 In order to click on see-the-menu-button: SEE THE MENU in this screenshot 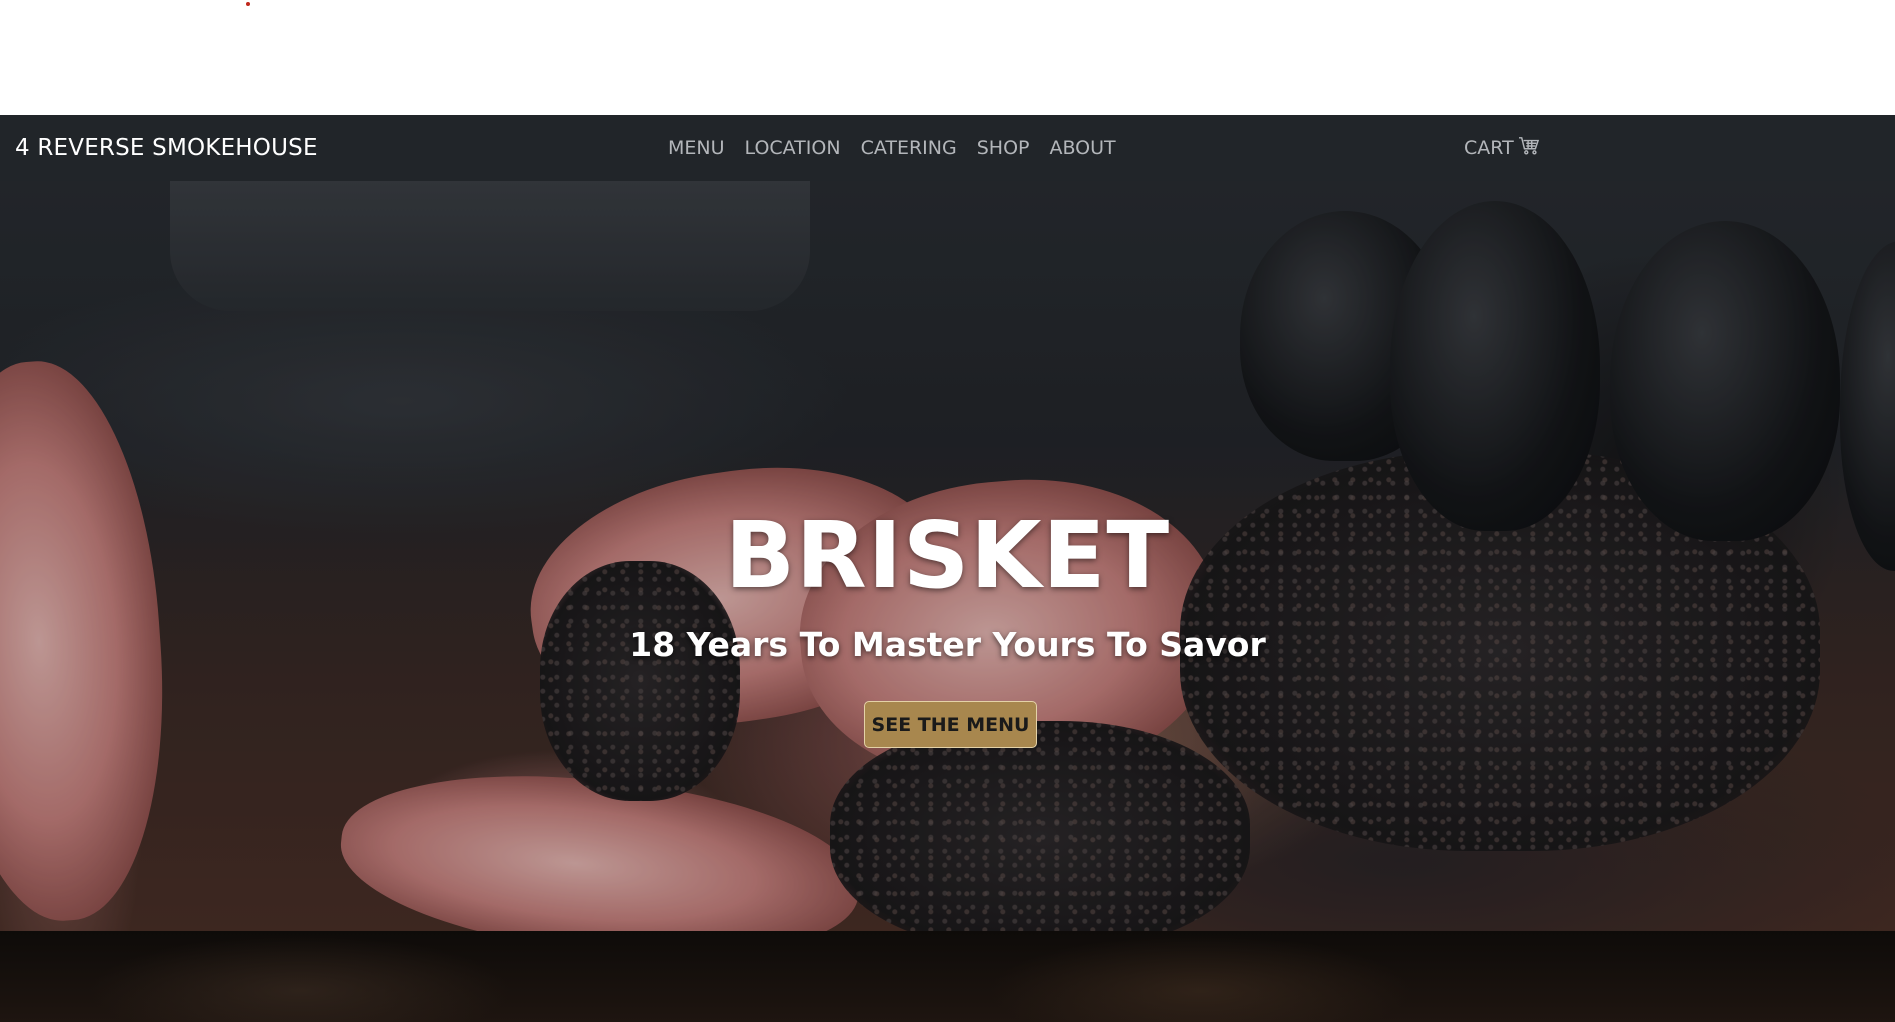, I will do `click(950, 724)`.